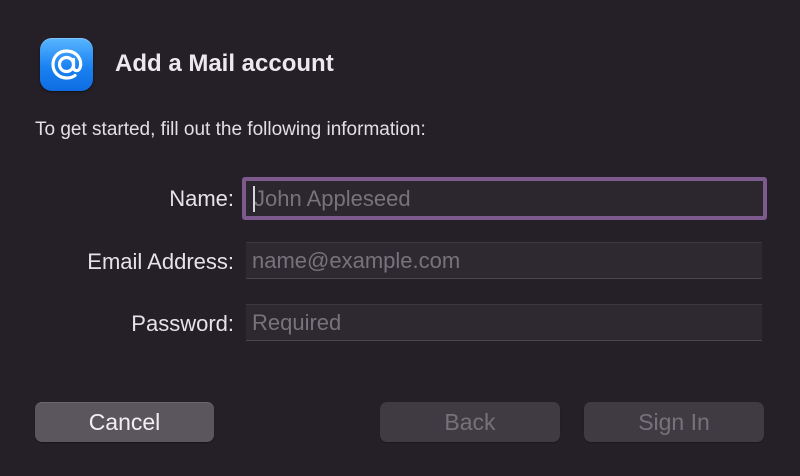 Image resolution: width=800 pixels, height=476 pixels. I want to click on mail-at-icon, so click(66, 64).